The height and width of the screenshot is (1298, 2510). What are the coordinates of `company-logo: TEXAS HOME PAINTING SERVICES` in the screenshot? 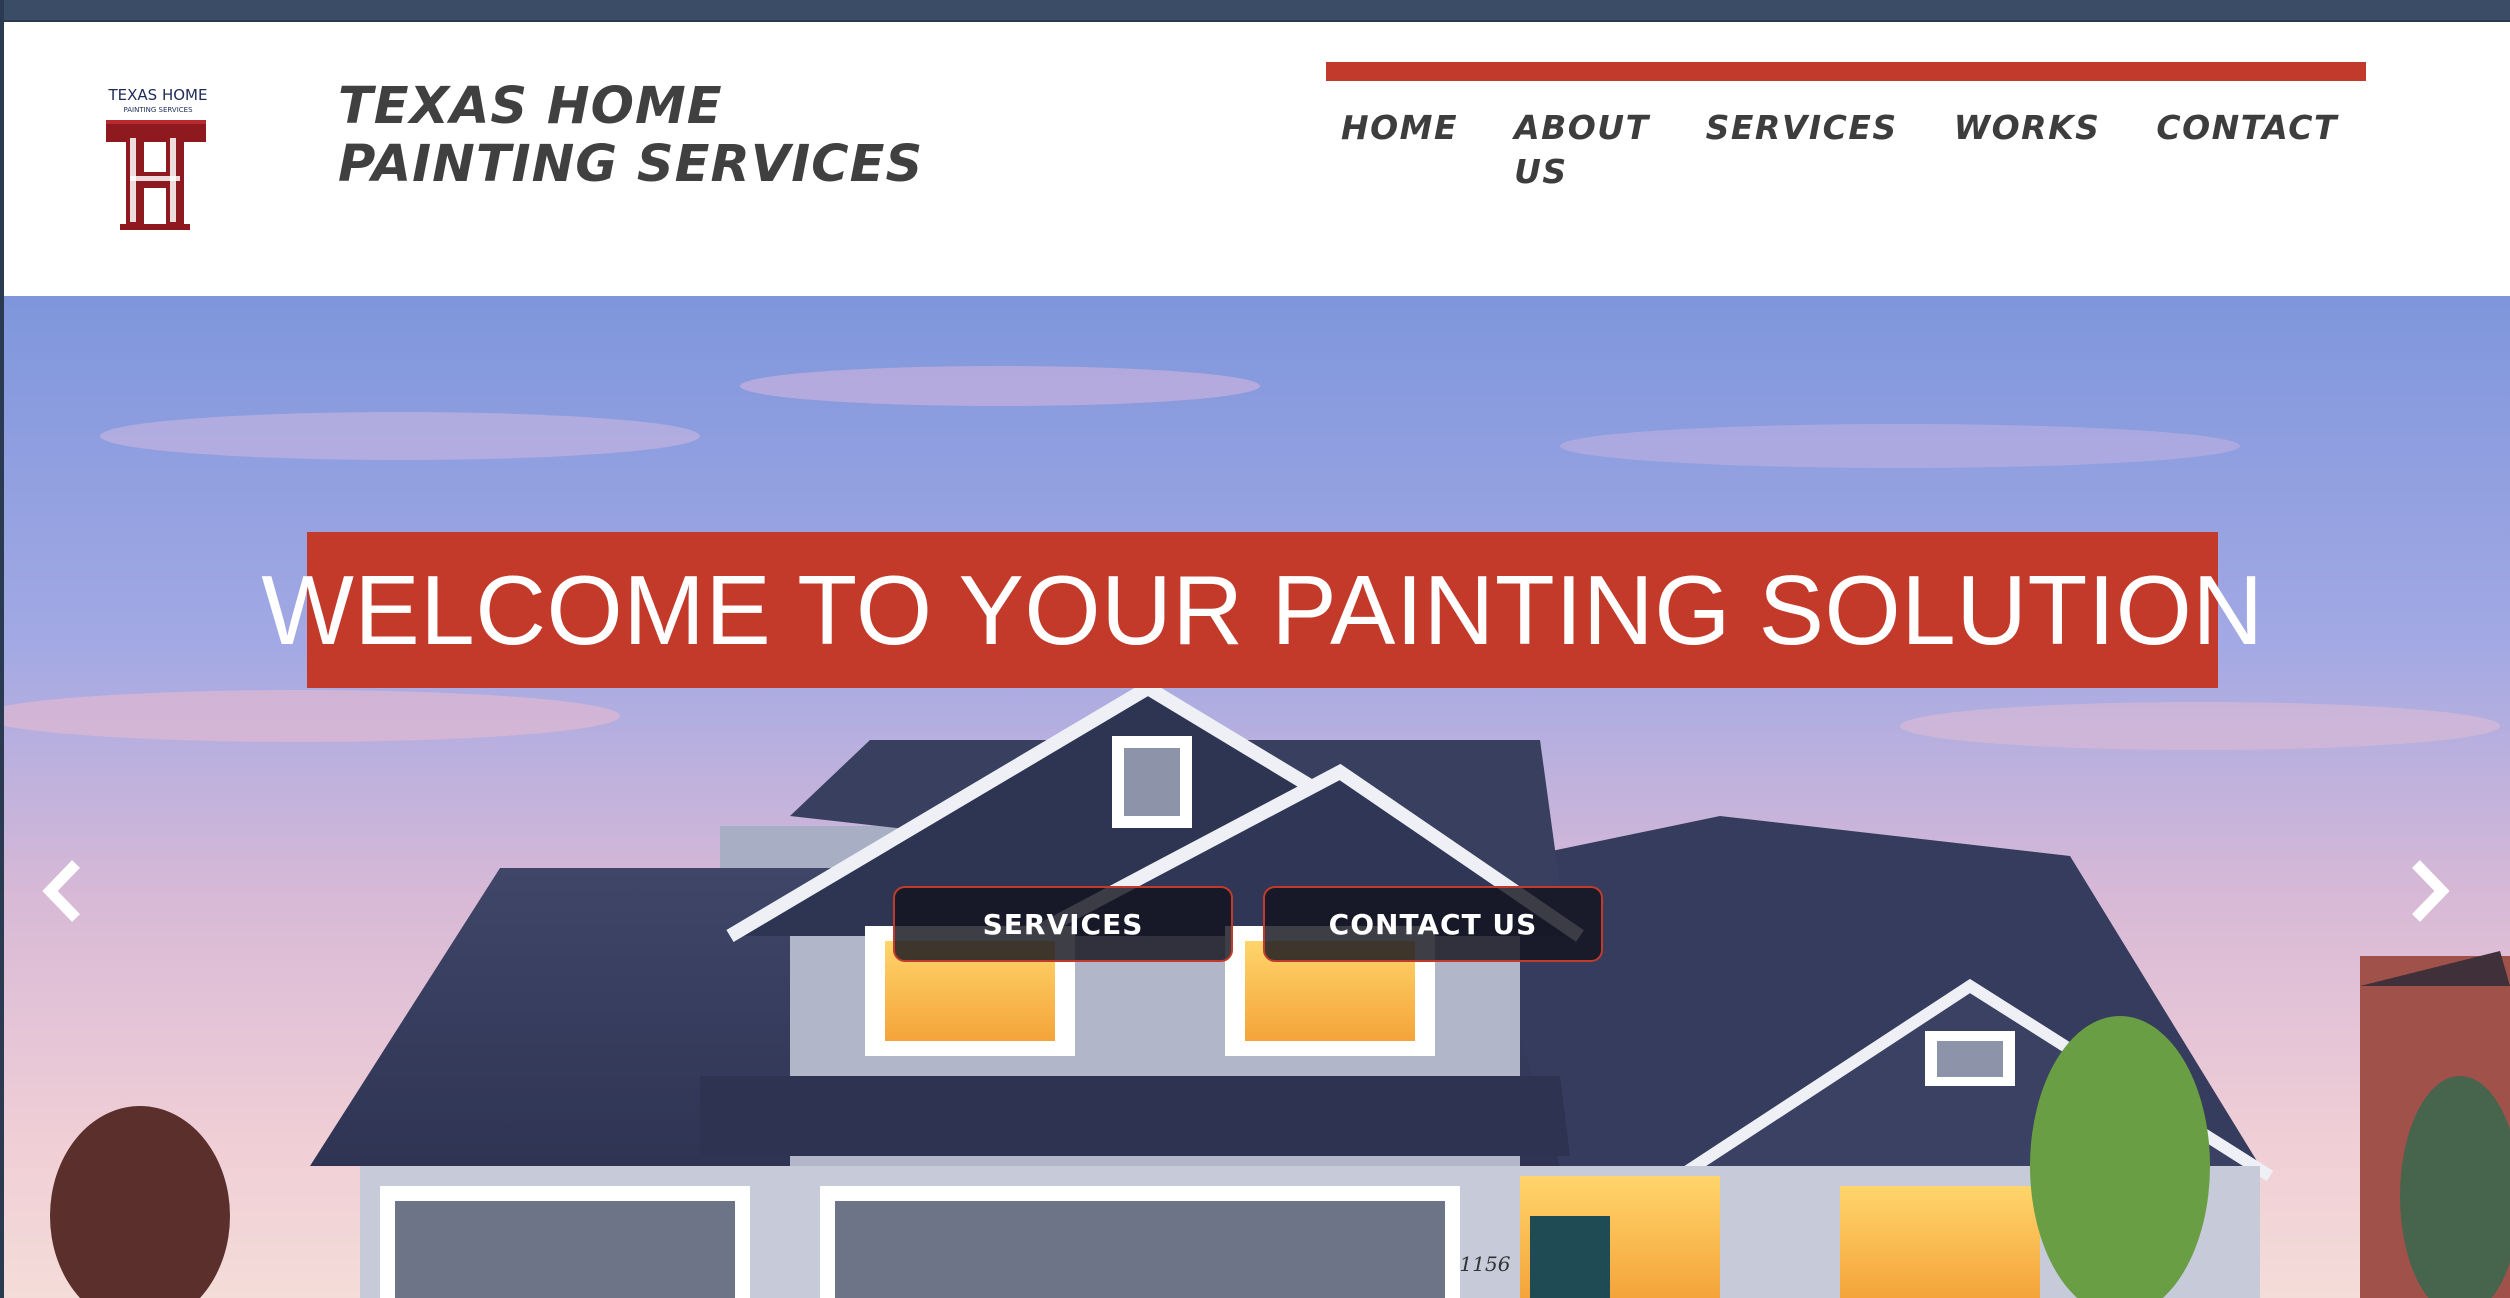 It's located at (156, 167).